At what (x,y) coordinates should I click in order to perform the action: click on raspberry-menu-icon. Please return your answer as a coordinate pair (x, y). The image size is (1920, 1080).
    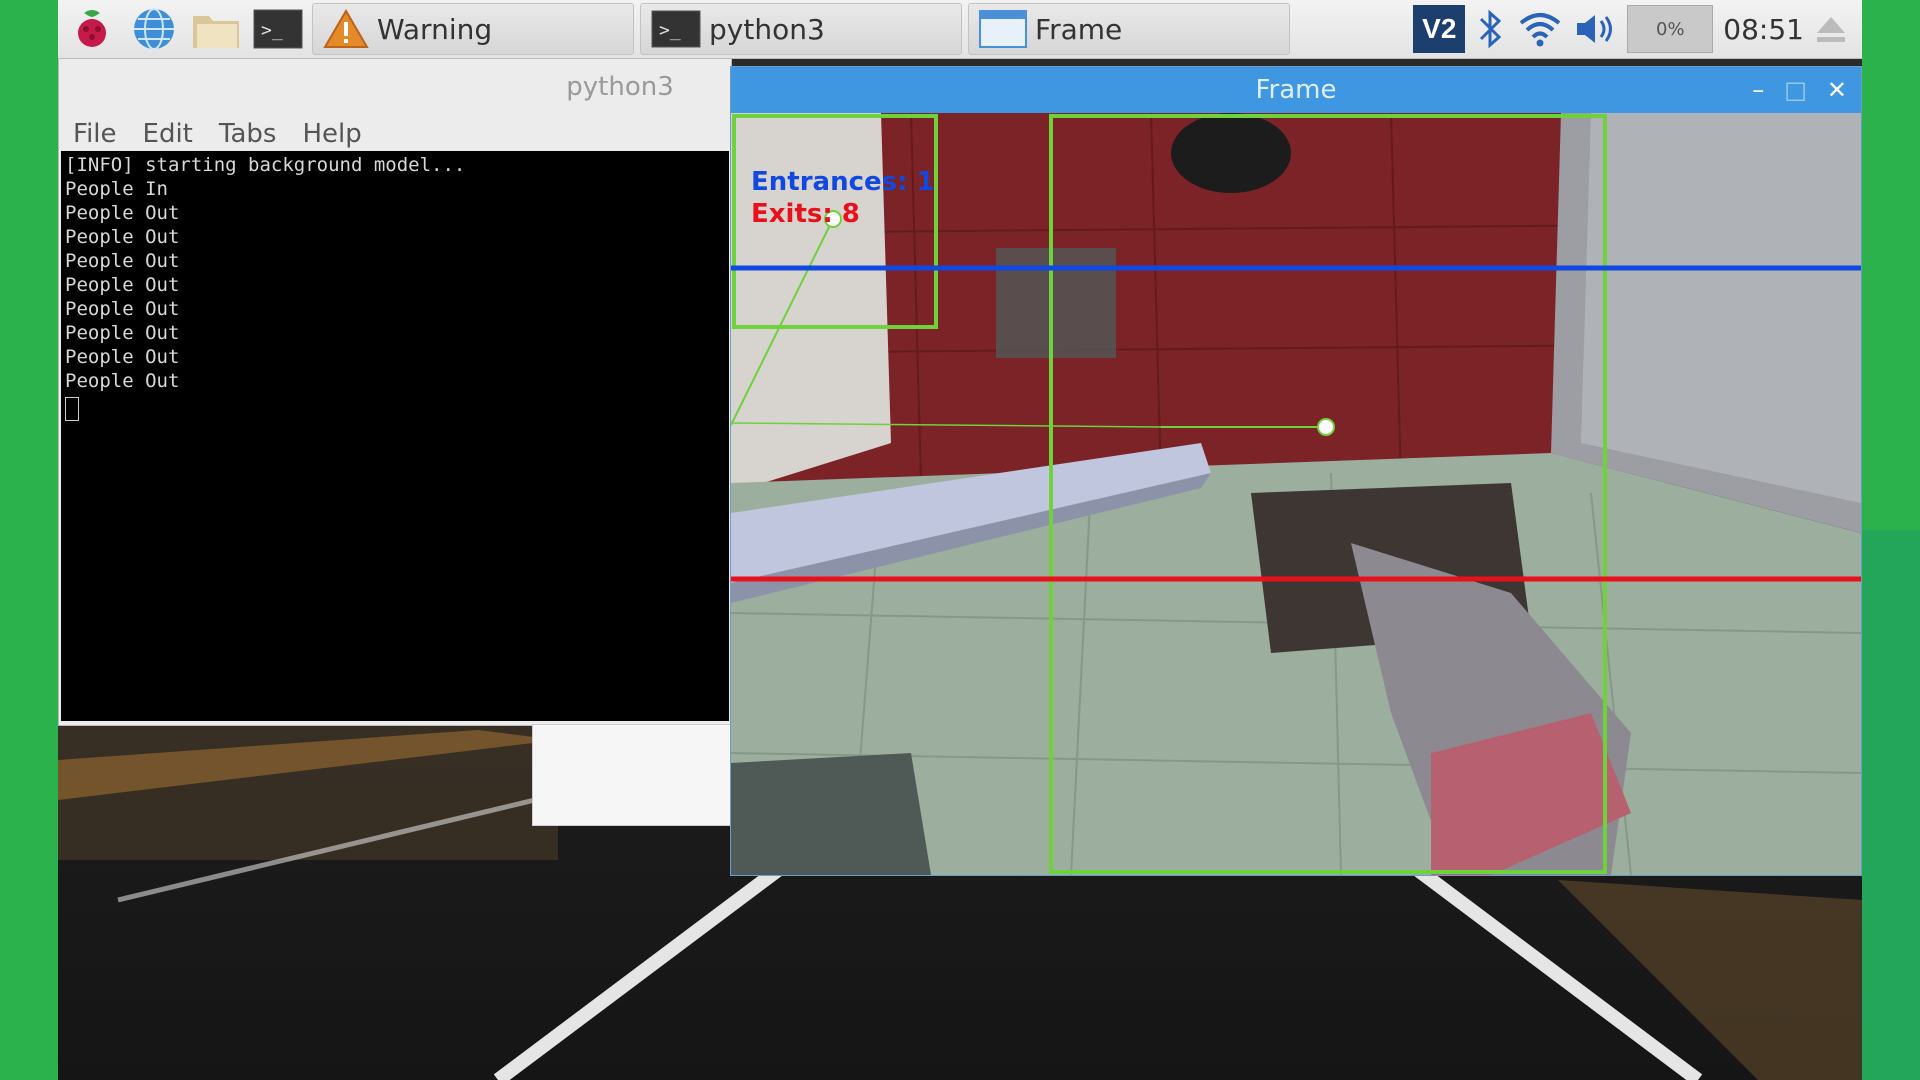
    Looking at the image, I should click on (92, 29).